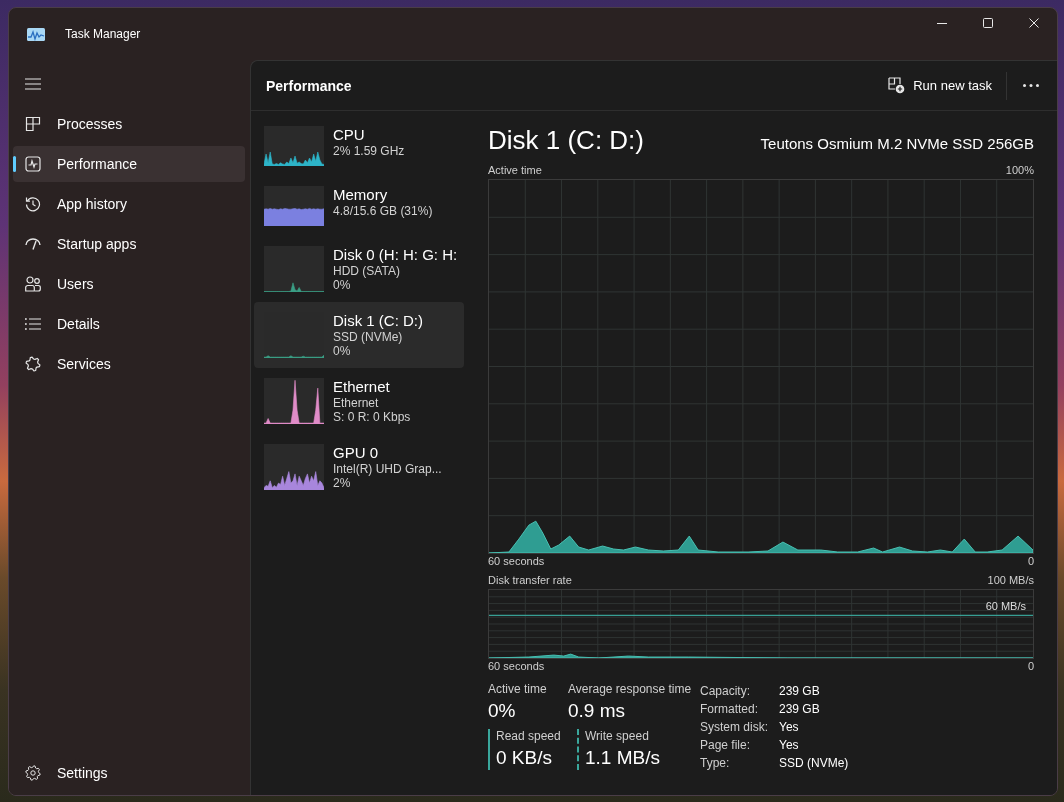 The height and width of the screenshot is (802, 1064). Describe the element at coordinates (630, 689) in the screenshot. I see `stat-label: Average response time` at that location.